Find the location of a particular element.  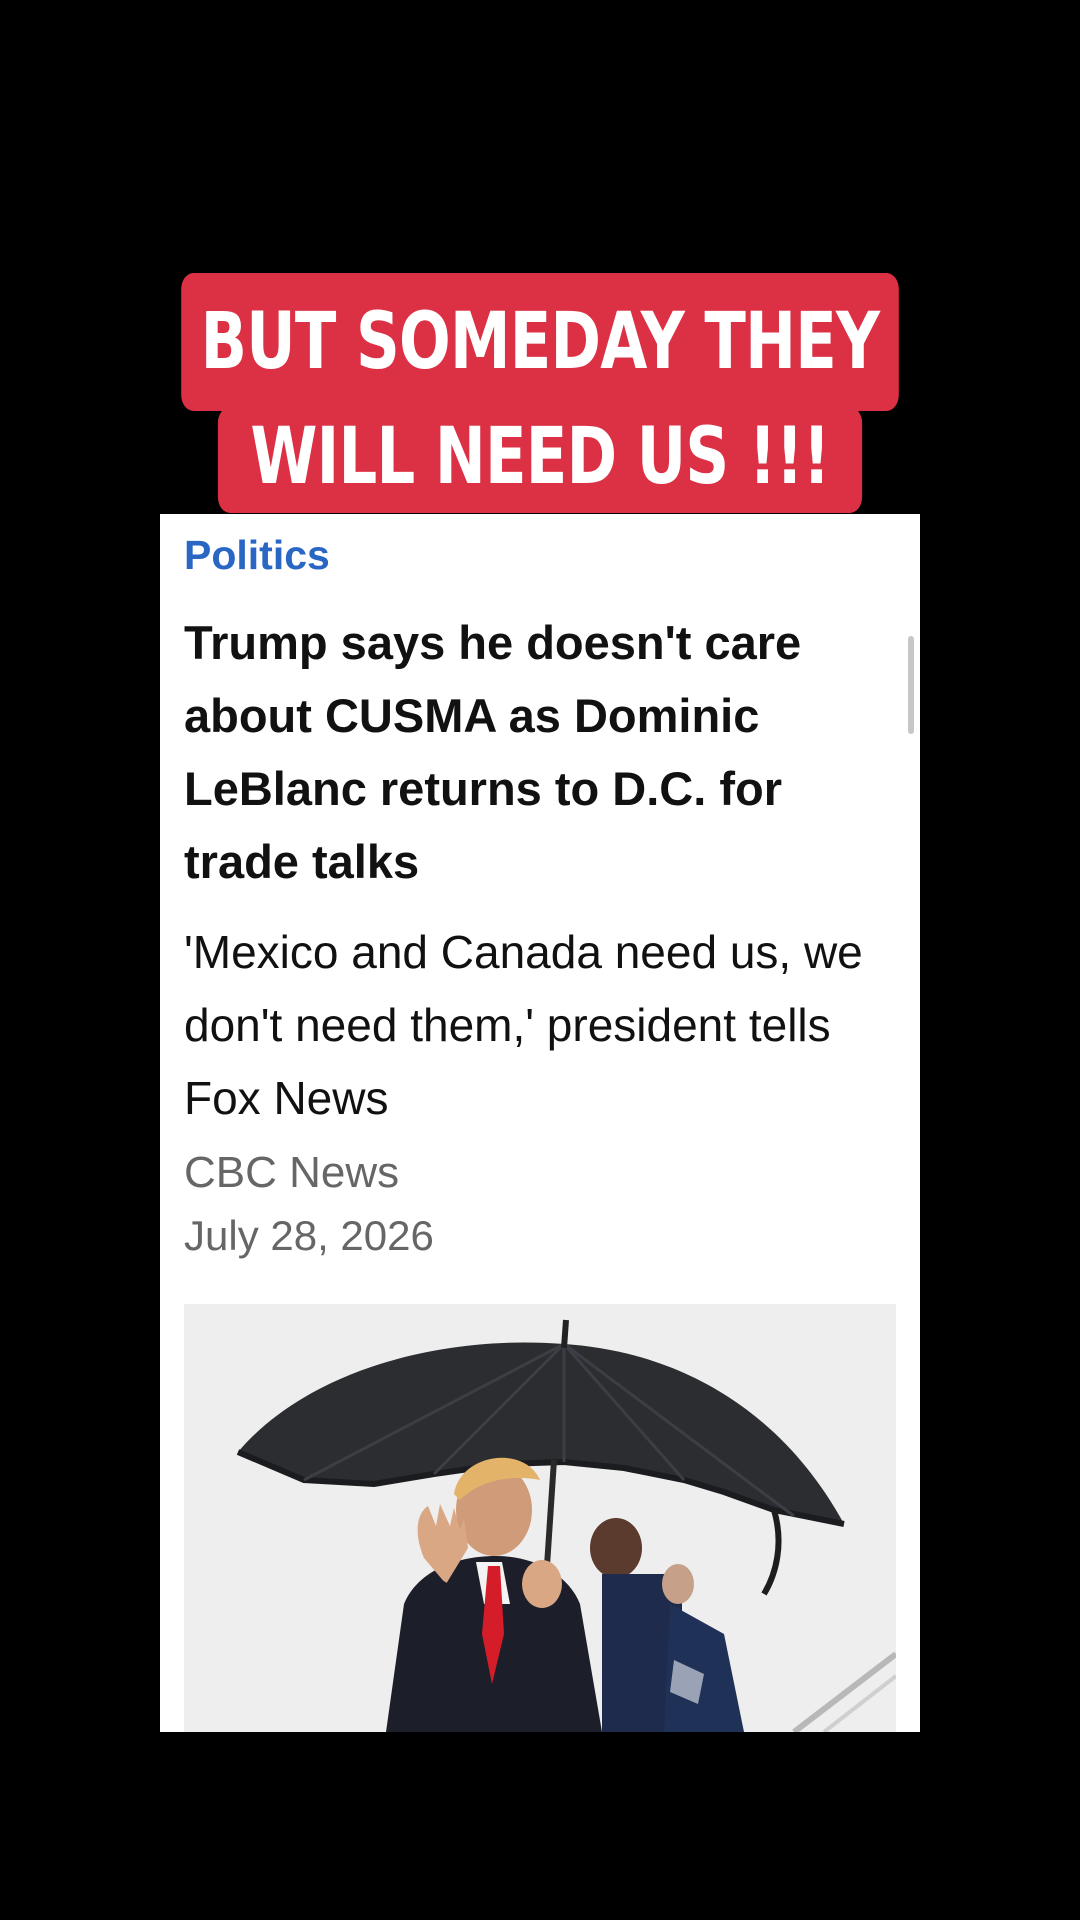

article-source: CBC News is located at coordinates (292, 1172).